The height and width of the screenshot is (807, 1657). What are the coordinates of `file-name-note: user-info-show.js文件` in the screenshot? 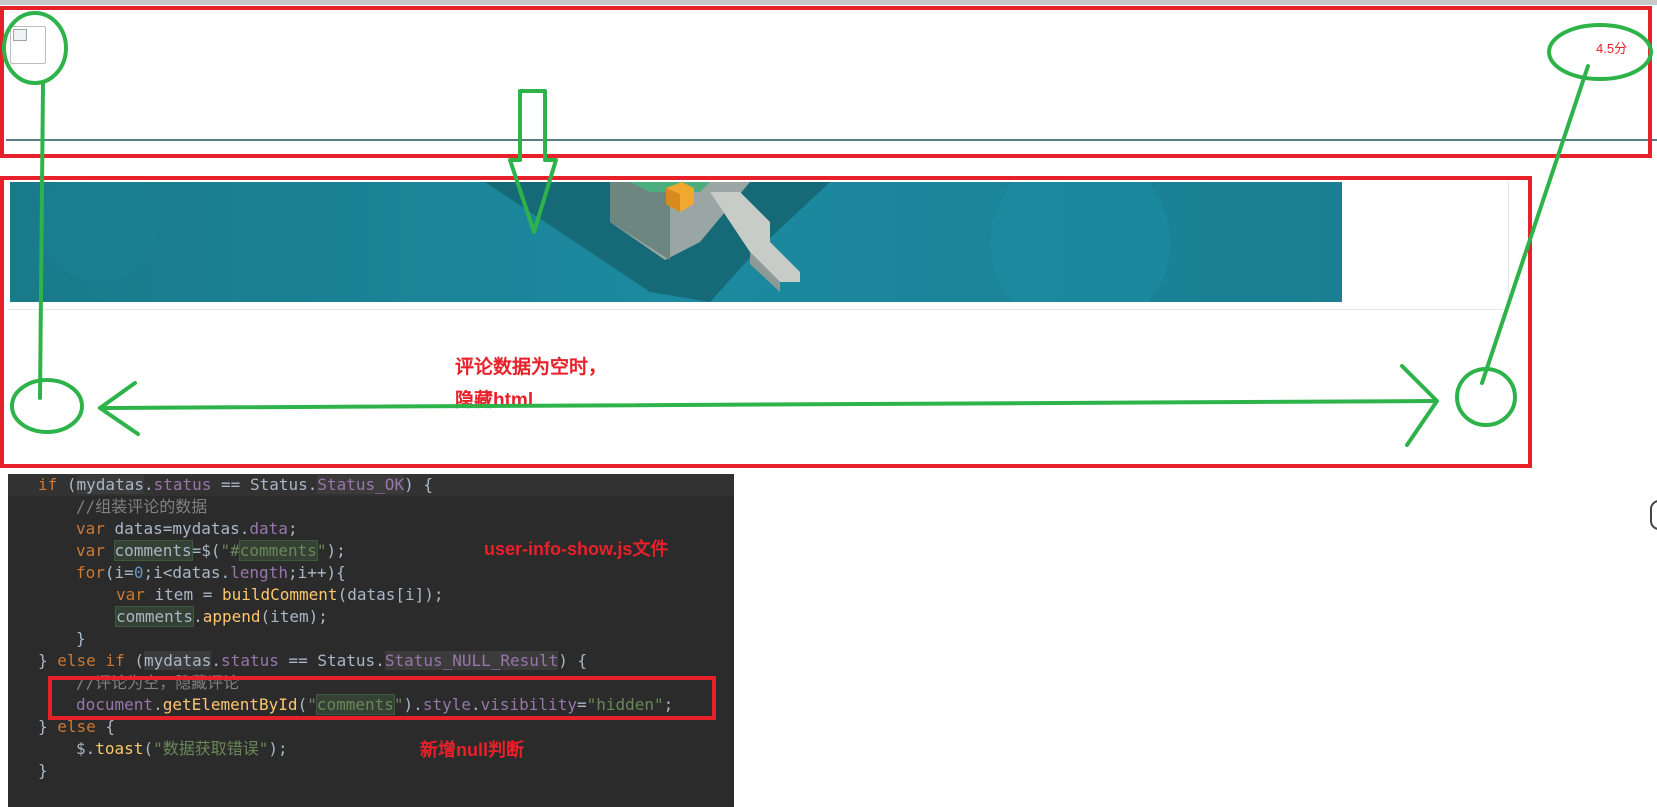 It's located at (576, 549).